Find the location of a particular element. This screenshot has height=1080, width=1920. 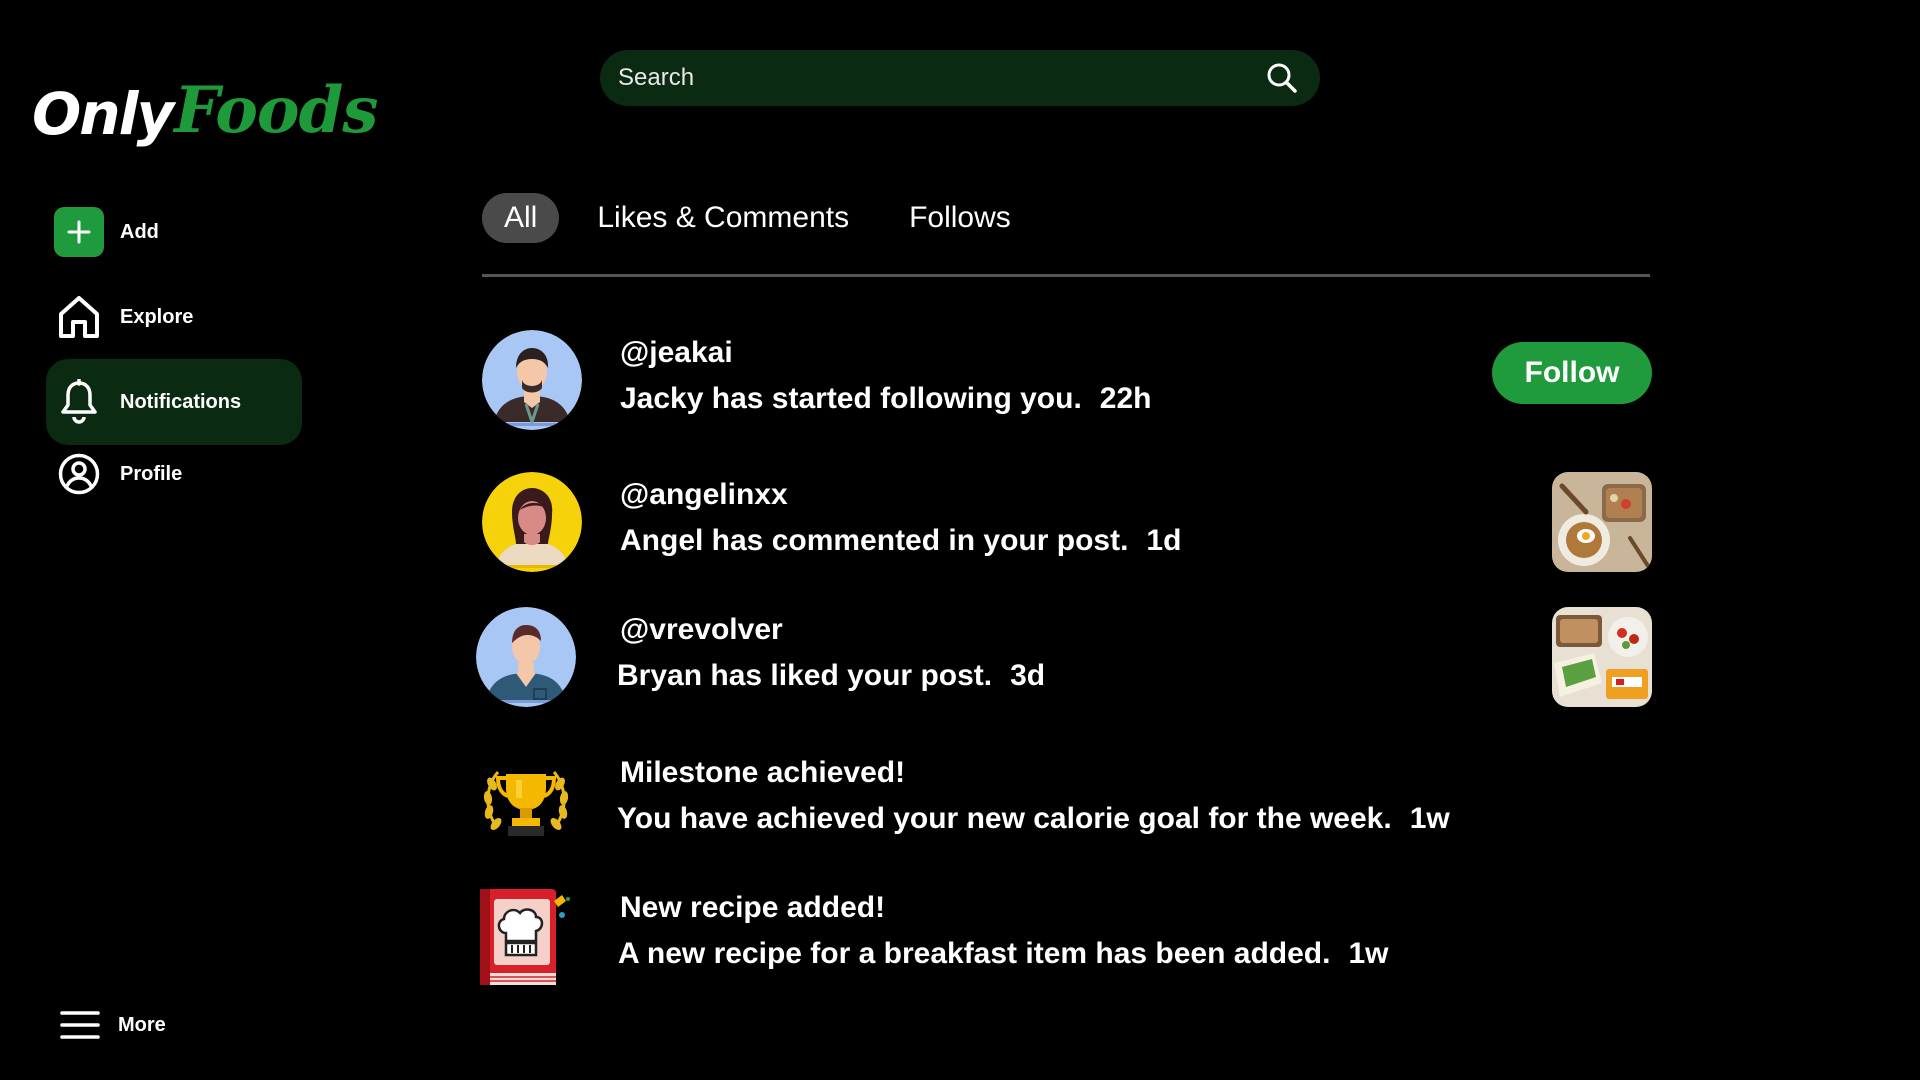

sidebar-item-label: Add is located at coordinates (139, 231).